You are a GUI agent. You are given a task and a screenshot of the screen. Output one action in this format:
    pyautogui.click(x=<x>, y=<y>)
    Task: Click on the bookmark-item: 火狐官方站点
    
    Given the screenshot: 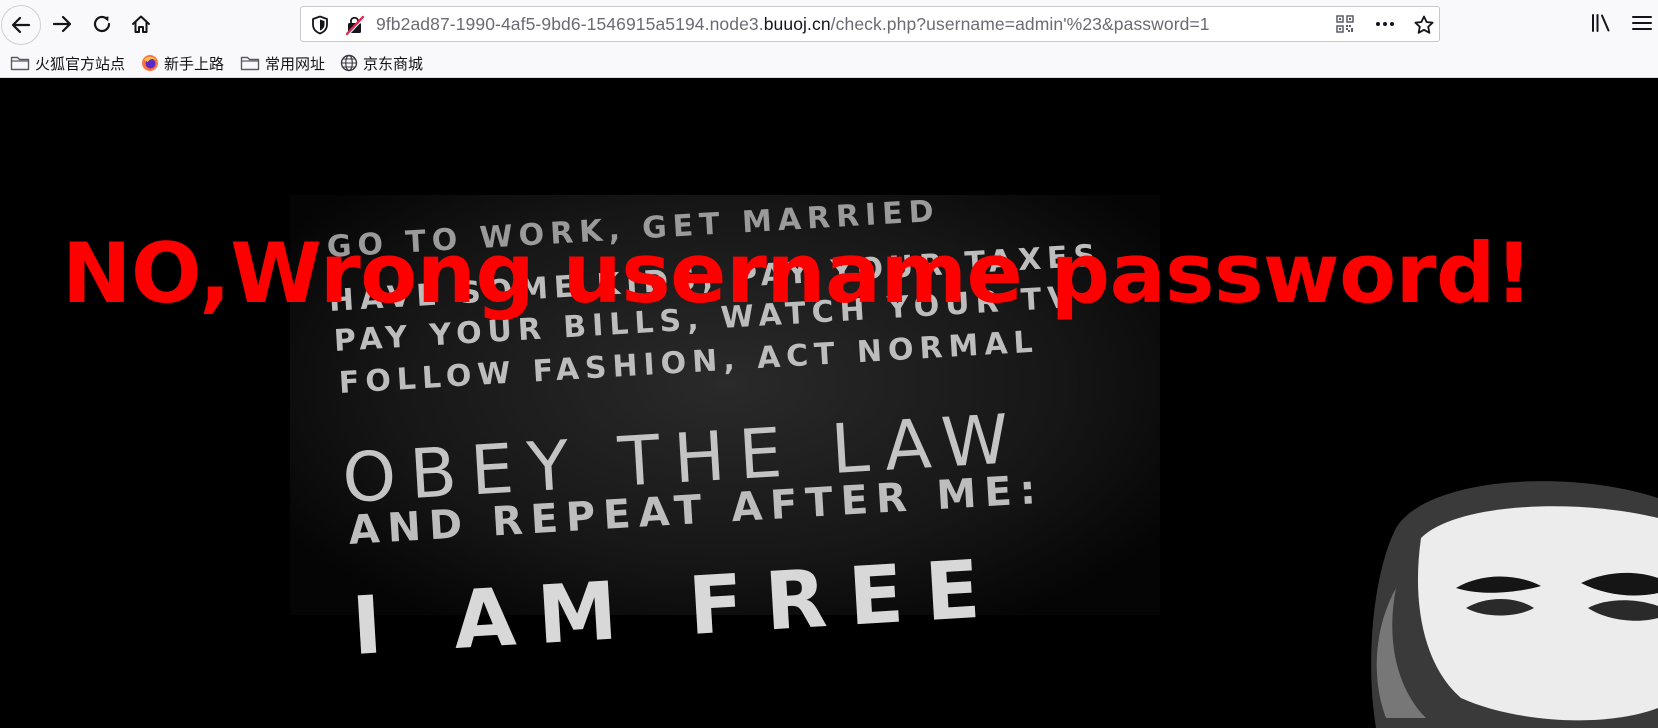 What is the action you would take?
    pyautogui.click(x=67, y=63)
    